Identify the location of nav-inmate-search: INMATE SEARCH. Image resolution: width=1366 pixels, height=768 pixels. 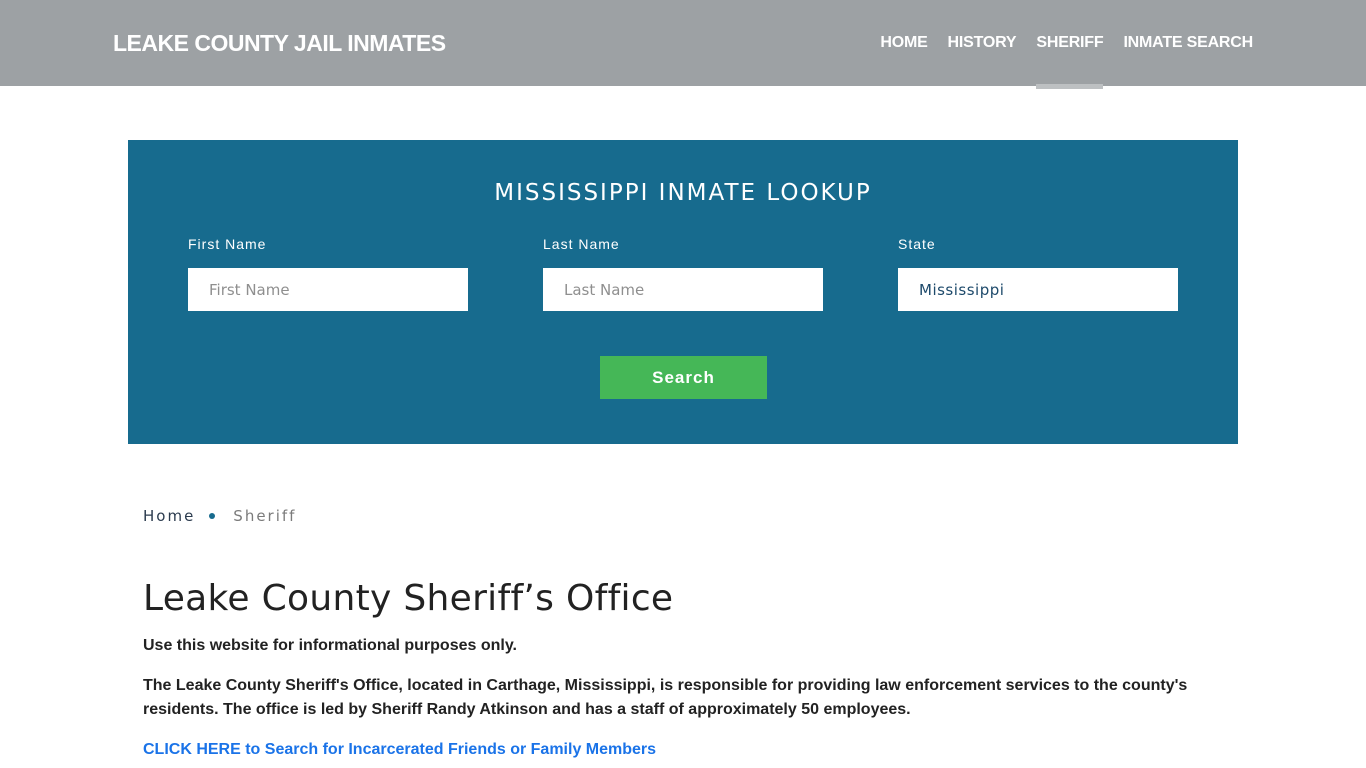
(1188, 43).